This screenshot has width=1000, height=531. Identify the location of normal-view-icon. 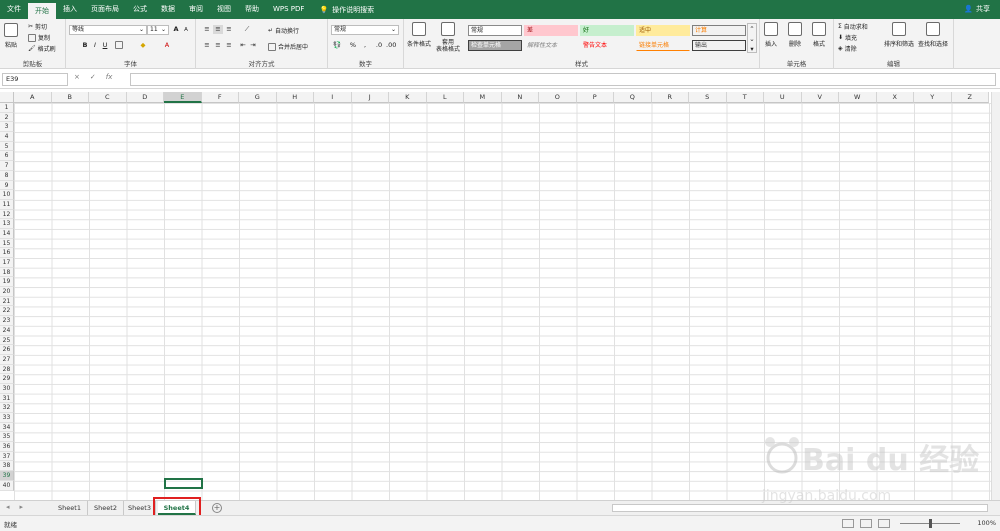
(848, 523).